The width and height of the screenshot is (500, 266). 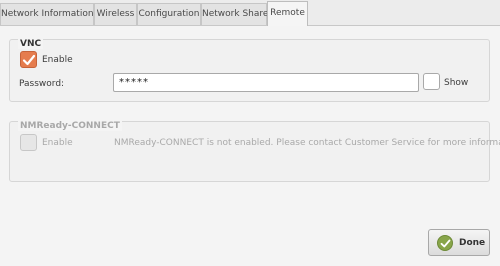 I want to click on vnc-group-title: VNC, so click(x=31, y=44).